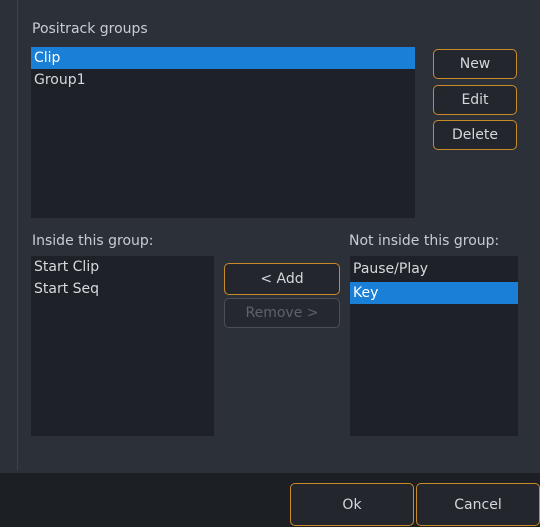  What do you see at coordinates (90, 29) in the screenshot?
I see `groups-label: Positrack groups` at bounding box center [90, 29].